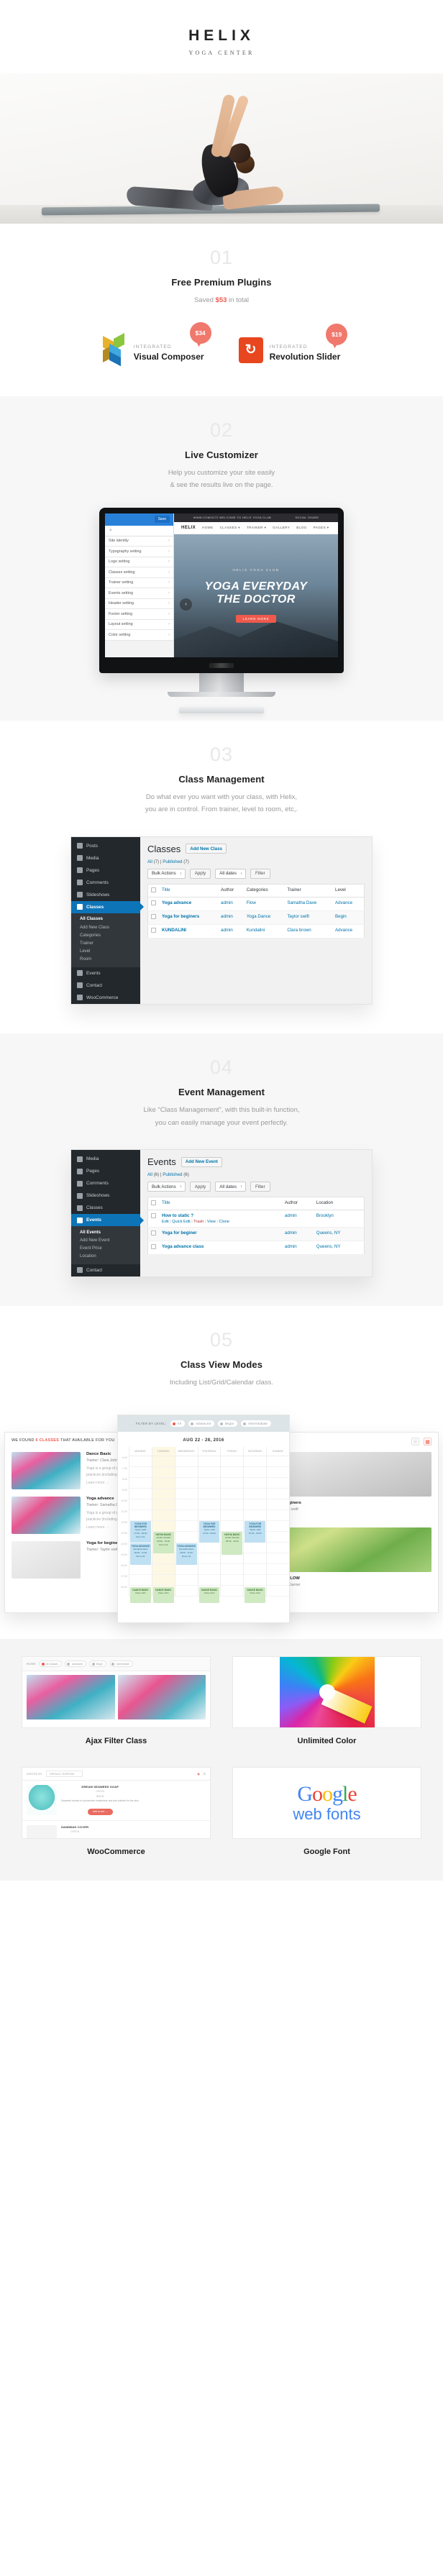 This screenshot has width=443, height=2576. What do you see at coordinates (281, 527) in the screenshot?
I see `preview-nav-gallery: GALLERY` at bounding box center [281, 527].